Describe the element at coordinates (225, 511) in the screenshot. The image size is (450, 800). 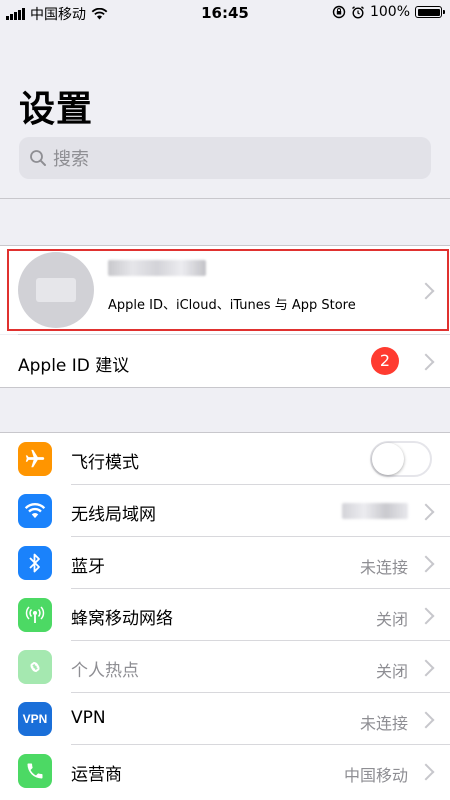
I see `settings-item-wifi: 无线局域网` at that location.